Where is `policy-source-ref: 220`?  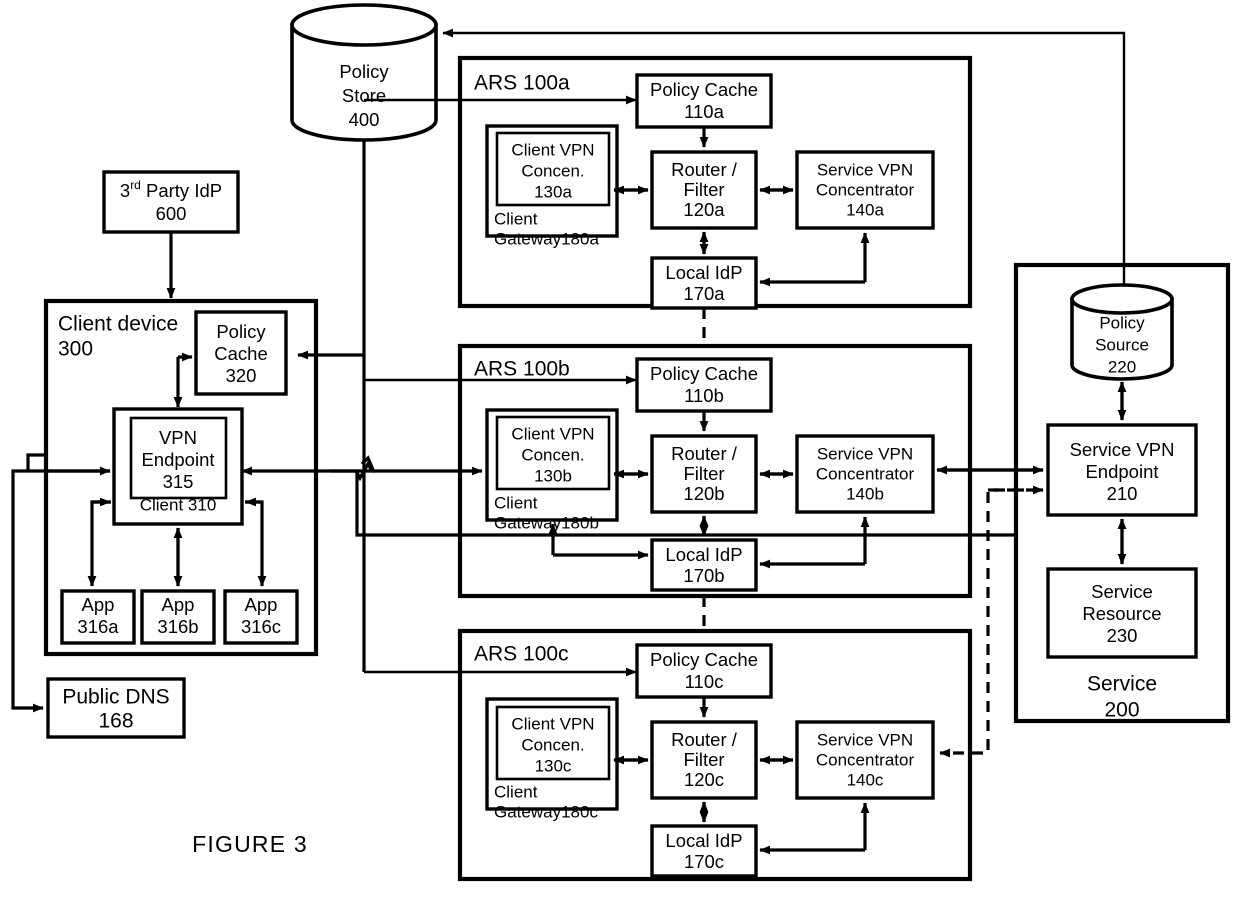
policy-source-ref: 220 is located at coordinates (1122, 366).